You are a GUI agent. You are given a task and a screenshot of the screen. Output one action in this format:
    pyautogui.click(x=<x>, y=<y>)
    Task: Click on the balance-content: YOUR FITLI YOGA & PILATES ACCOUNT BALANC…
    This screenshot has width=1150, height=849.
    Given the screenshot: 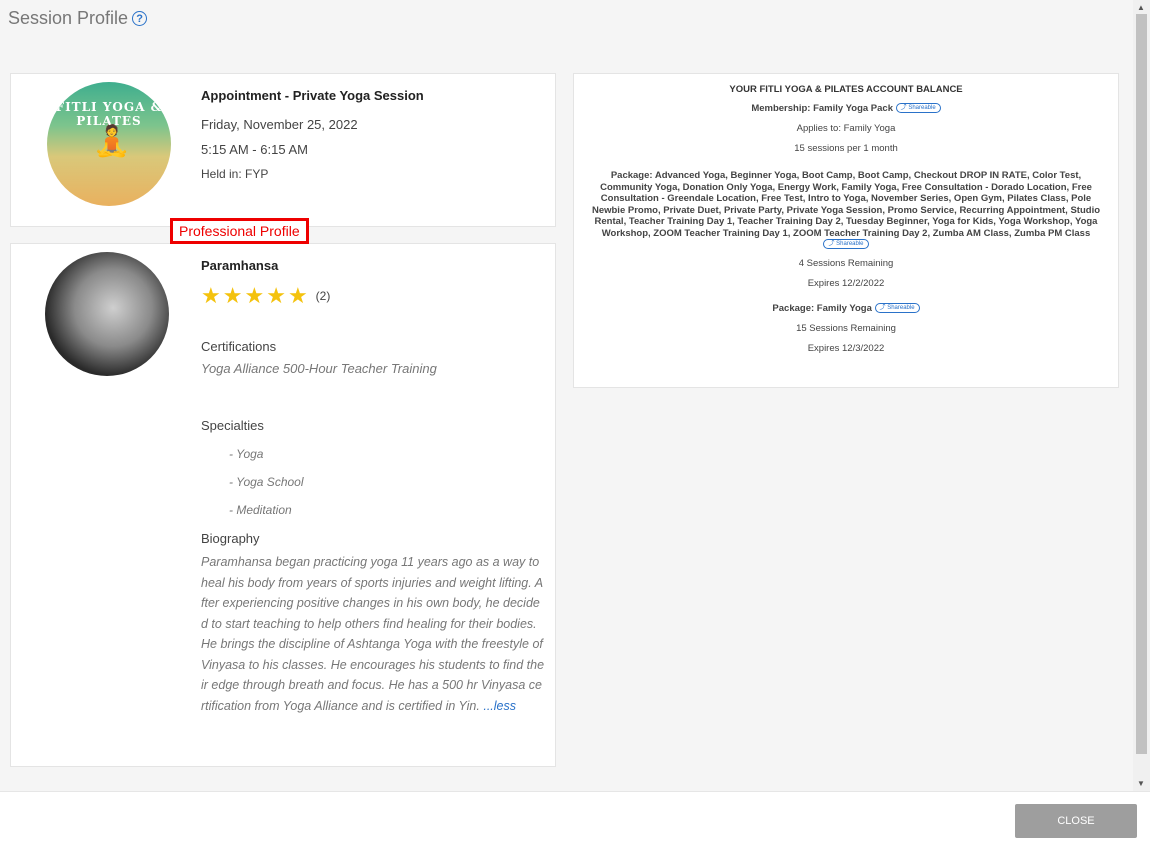 What is the action you would take?
    pyautogui.click(x=846, y=223)
    